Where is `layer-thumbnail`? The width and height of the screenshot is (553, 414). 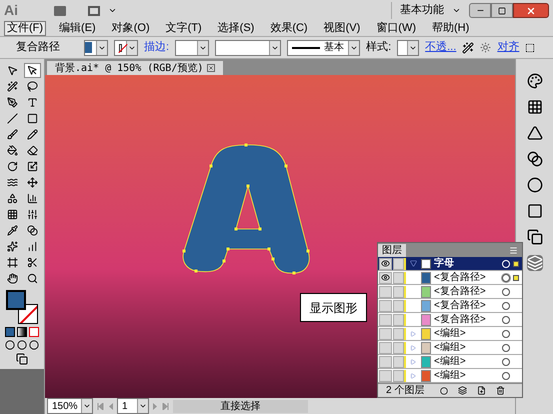
layer-thumbnail is located at coordinates (426, 263).